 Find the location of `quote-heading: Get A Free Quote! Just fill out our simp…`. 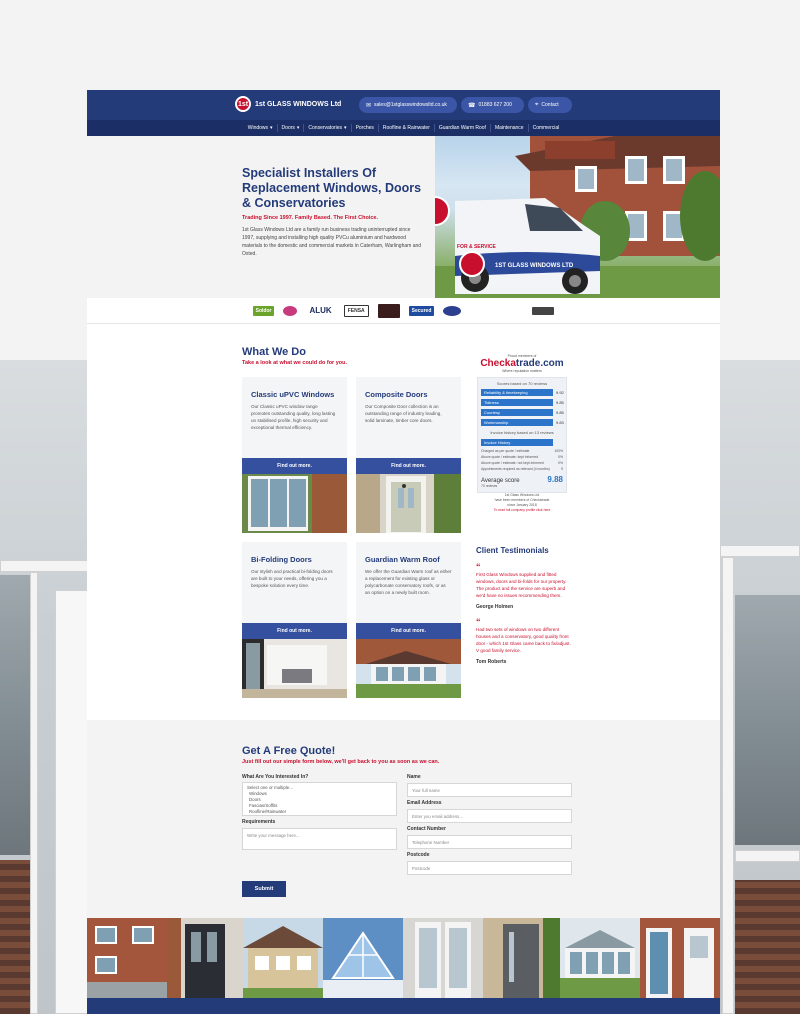

quote-heading: Get A Free Quote! Just fill out our simp… is located at coordinates (340, 755).